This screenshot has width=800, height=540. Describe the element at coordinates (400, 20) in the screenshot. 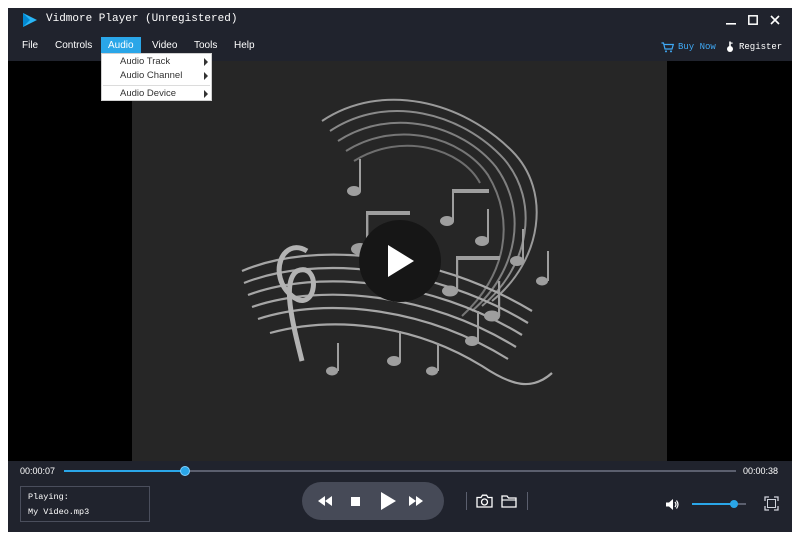

I see `title-bar: Vidmore Player (Unregistered)` at that location.